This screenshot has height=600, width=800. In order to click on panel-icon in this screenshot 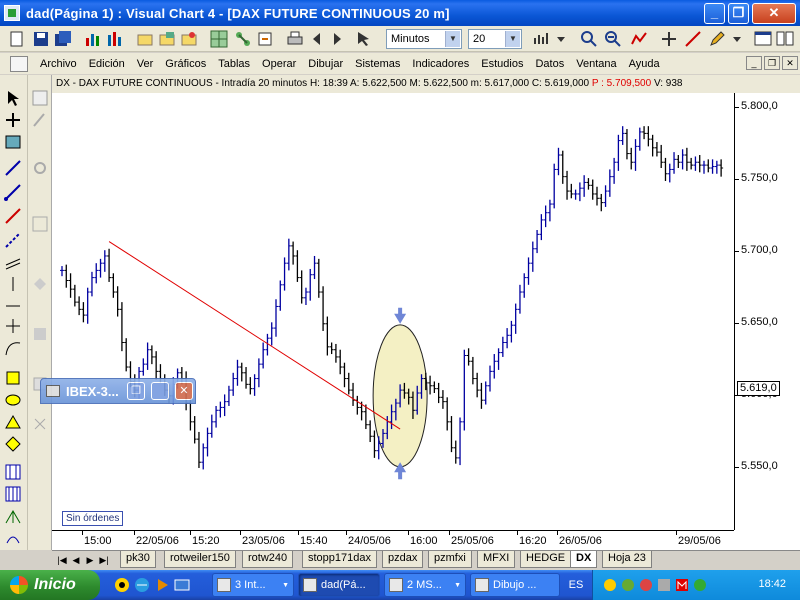, I will do `click(40, 98)`.